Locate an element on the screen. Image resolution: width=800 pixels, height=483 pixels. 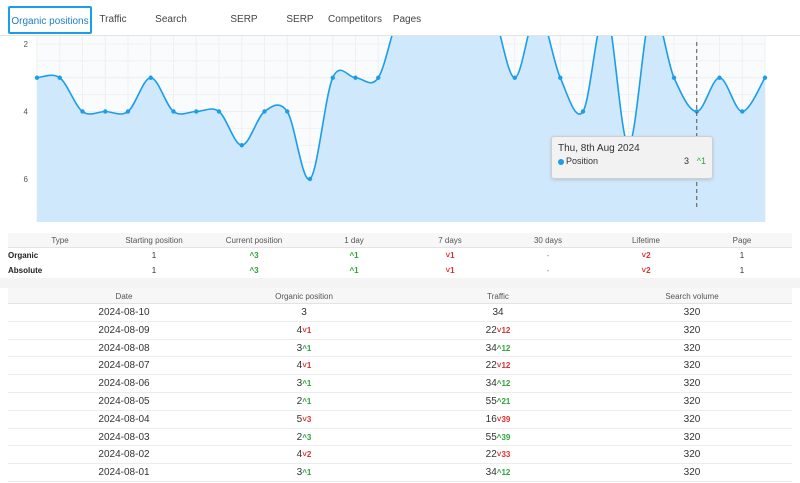
delta-value: 3 is located at coordinates (256, 255).